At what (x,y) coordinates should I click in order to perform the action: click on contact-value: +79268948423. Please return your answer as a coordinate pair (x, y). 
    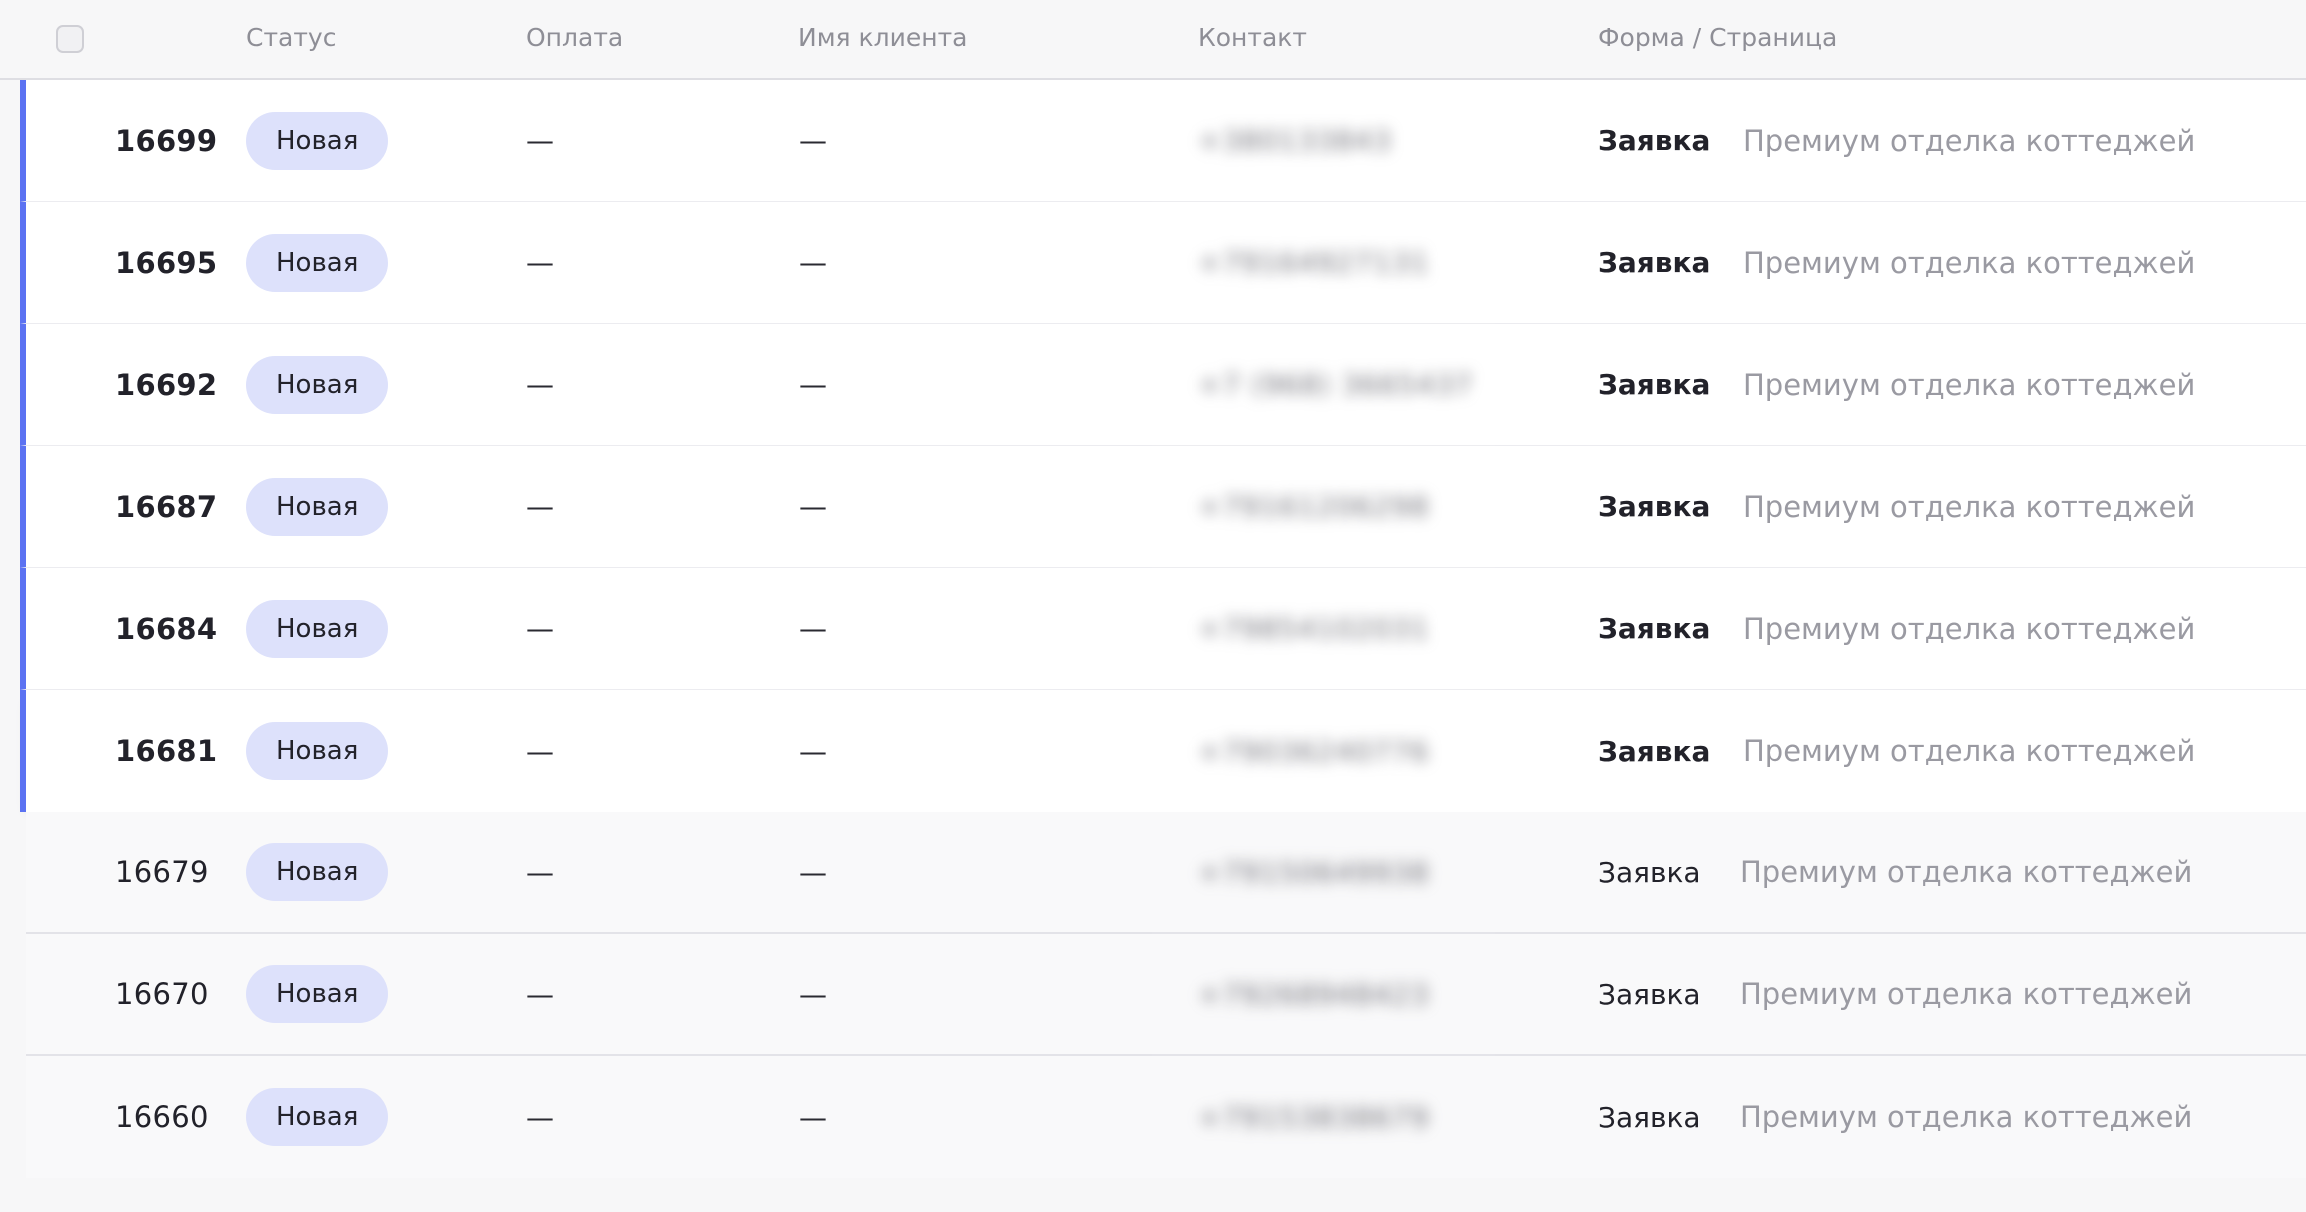
    Looking at the image, I should click on (1314, 994).